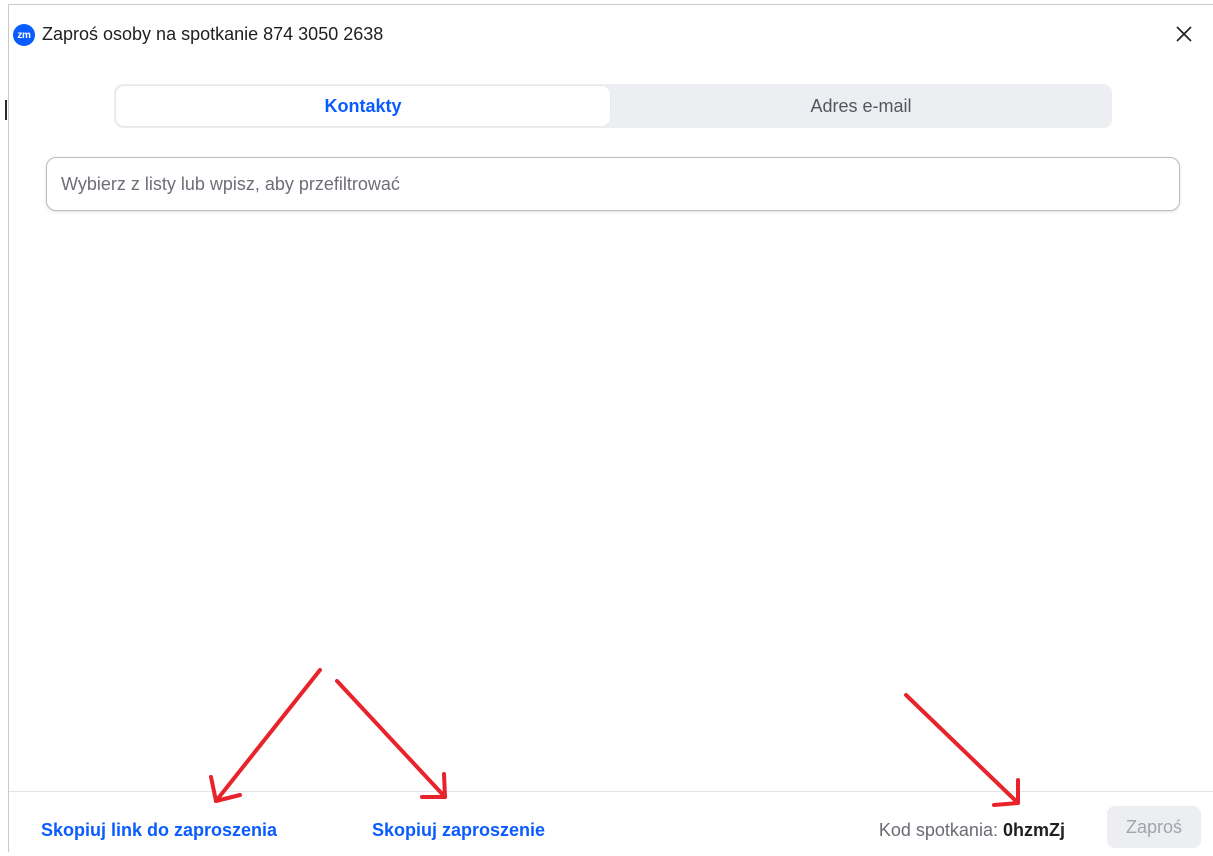  I want to click on left-edge-mark, so click(6, 110).